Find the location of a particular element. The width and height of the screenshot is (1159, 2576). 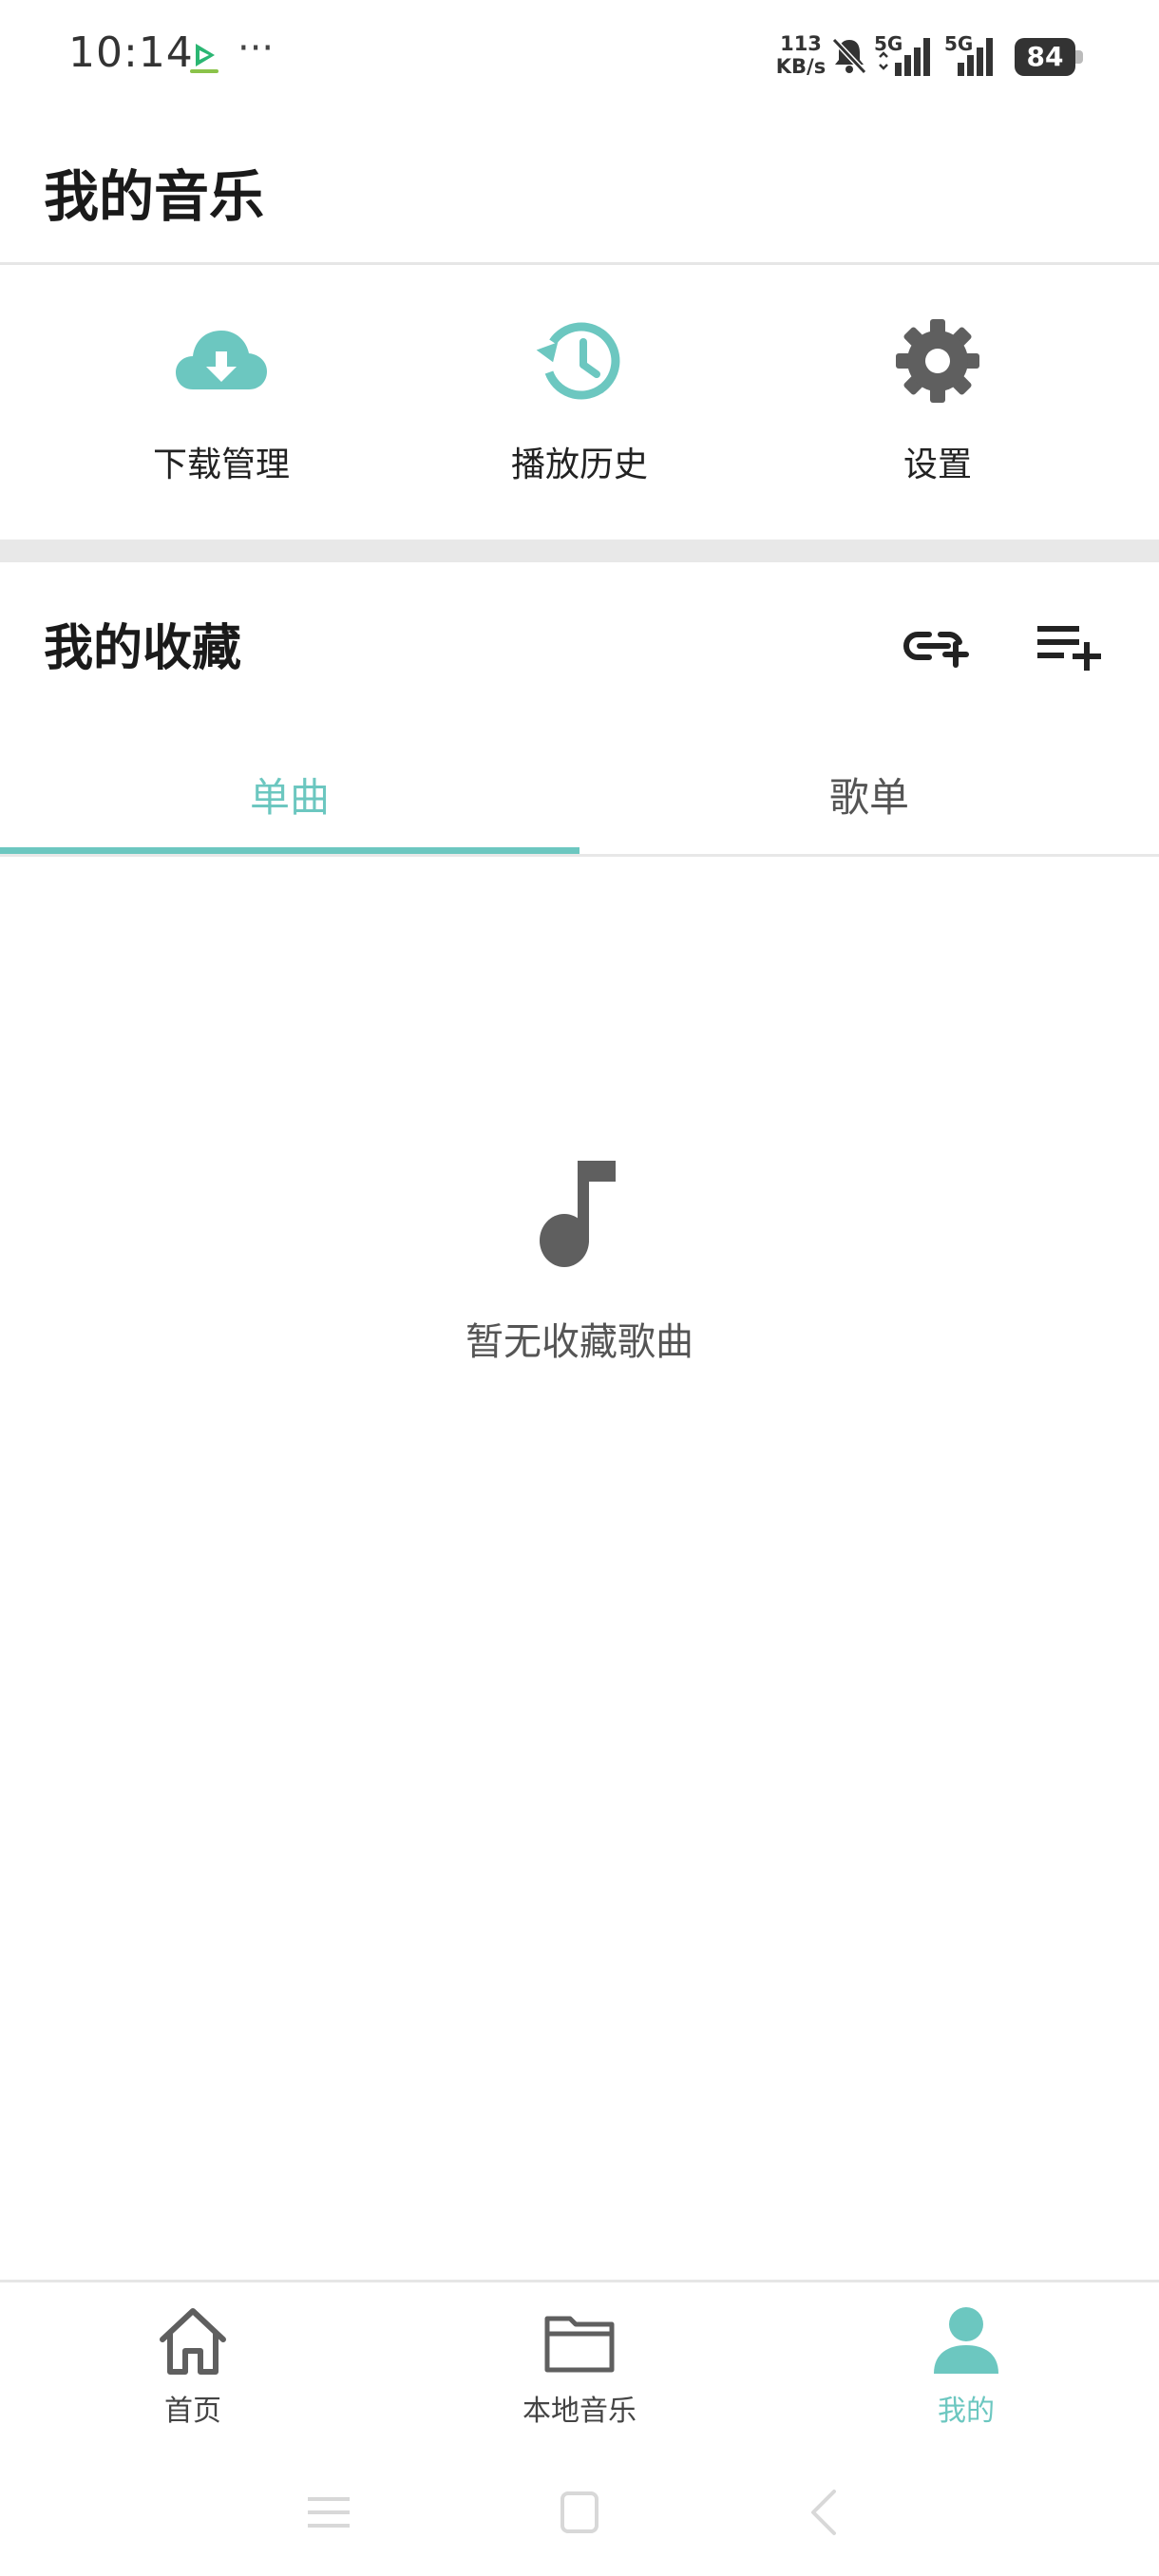

download-manager-label: 下载管理 is located at coordinates (221, 464).